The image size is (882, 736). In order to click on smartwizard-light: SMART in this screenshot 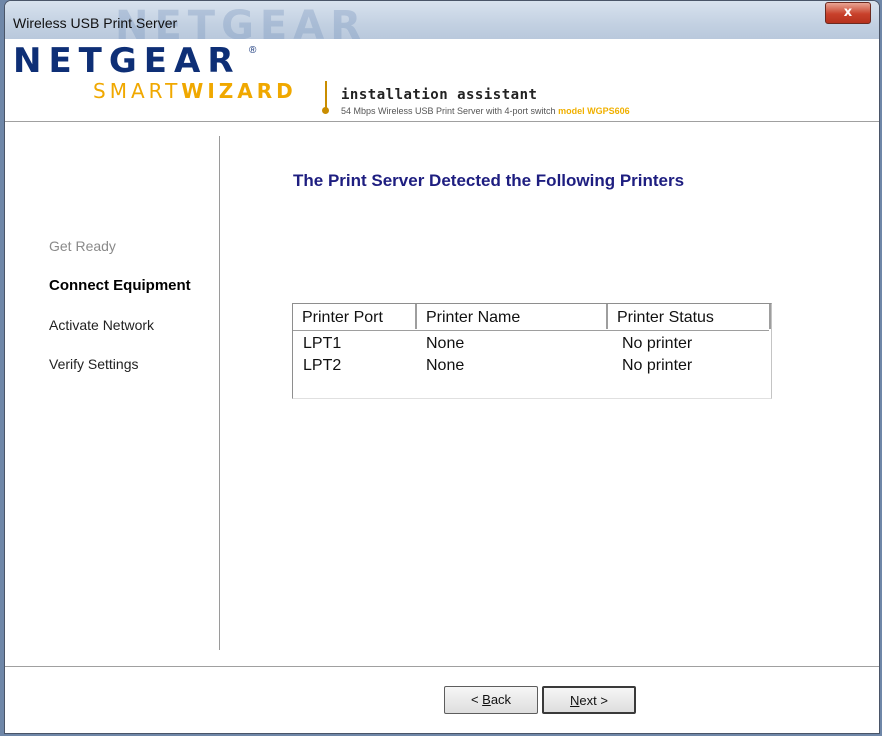, I will do `click(137, 91)`.